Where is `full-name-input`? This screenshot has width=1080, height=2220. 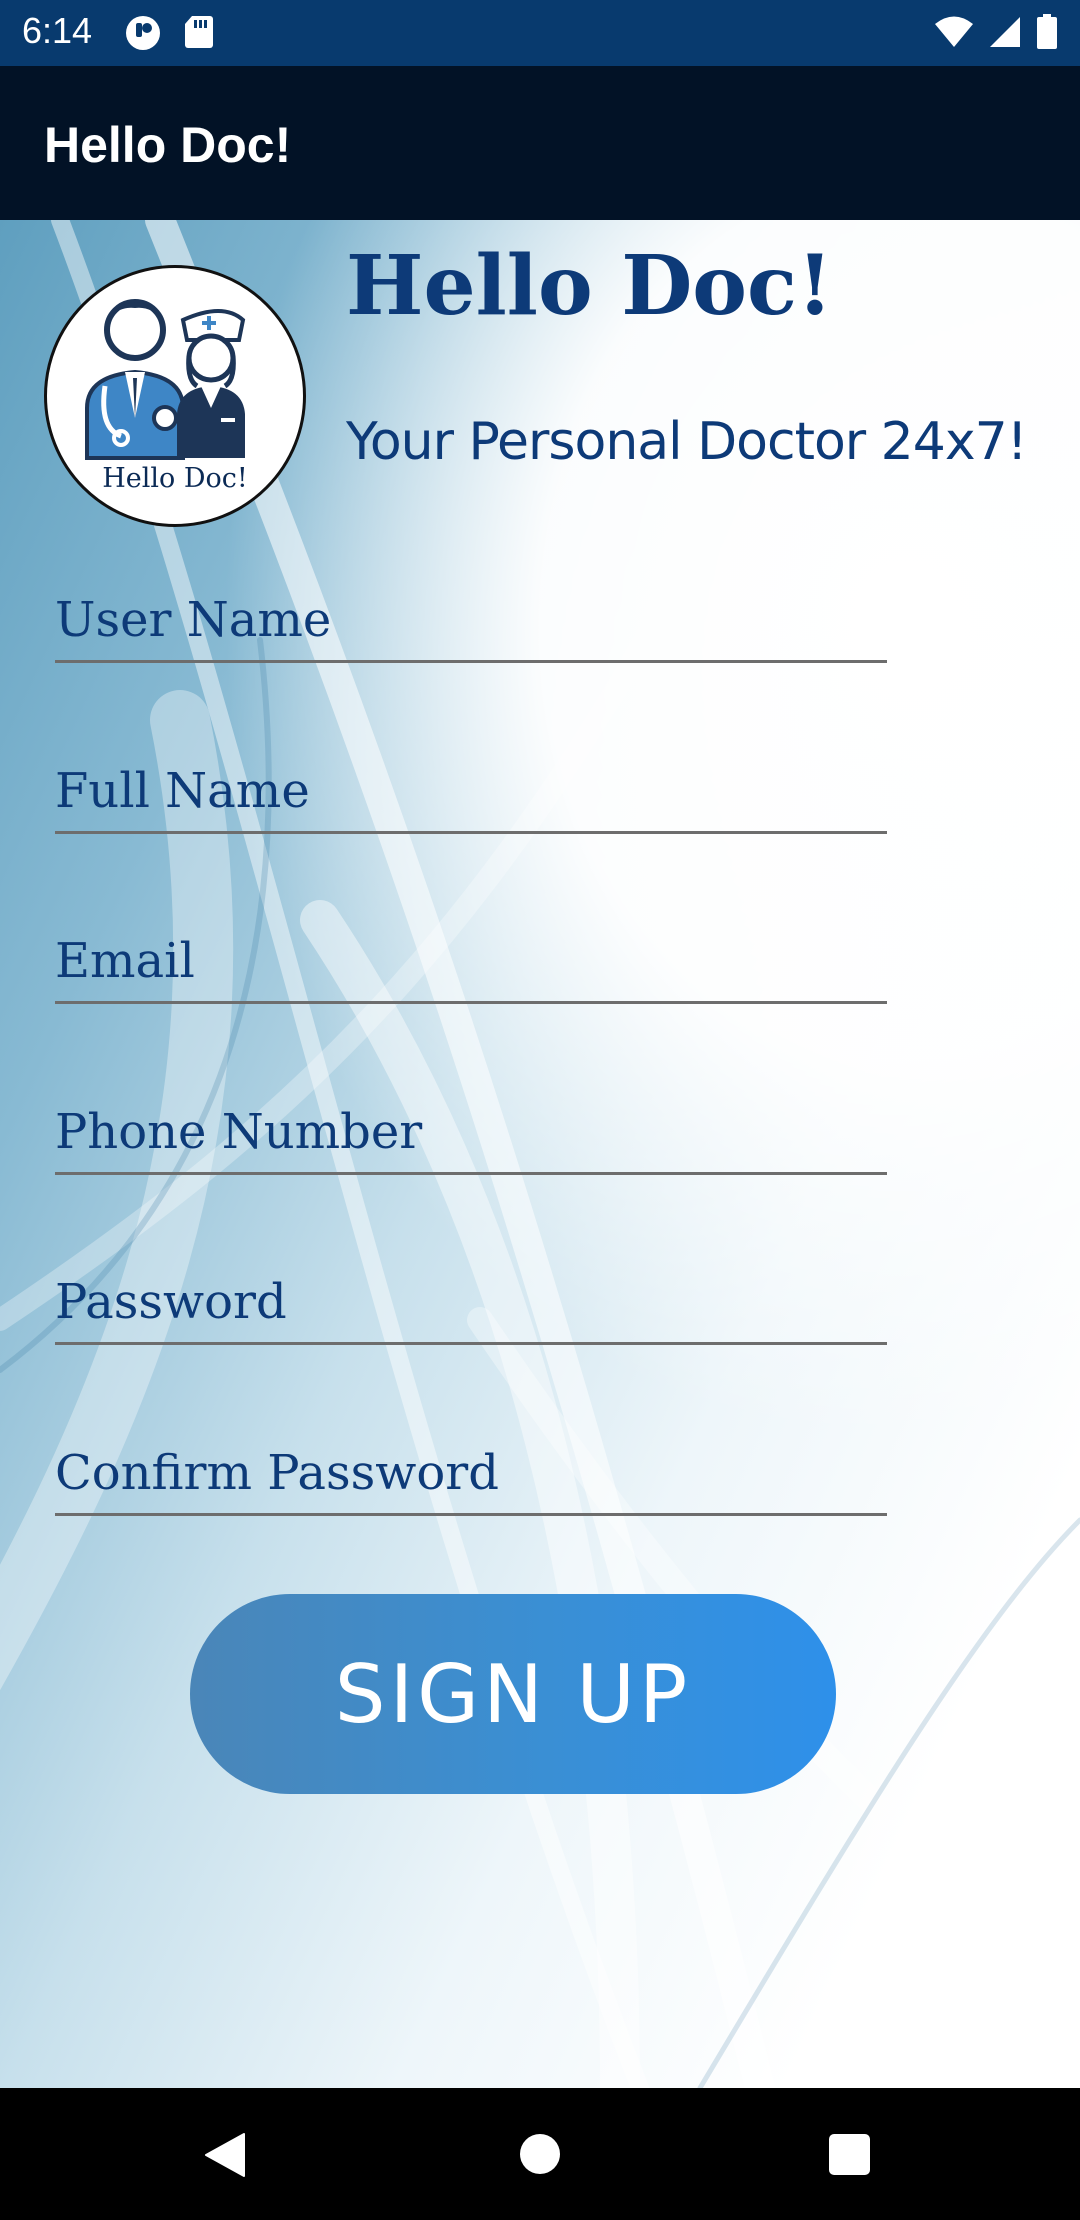
full-name-input is located at coordinates (471, 791).